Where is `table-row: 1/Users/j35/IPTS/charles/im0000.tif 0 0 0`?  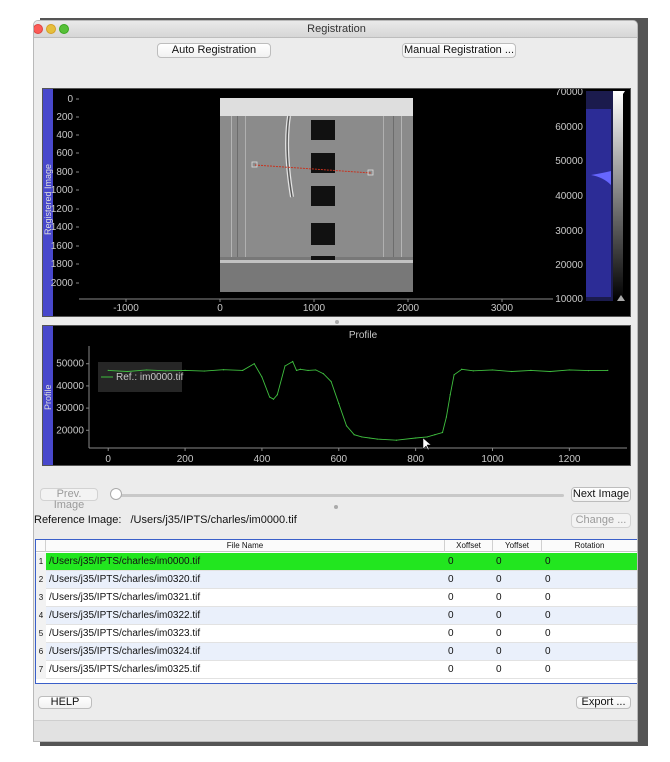
table-row: 1/Users/j35/IPTS/charles/im0000.tif 0 0 0 is located at coordinates (336, 562).